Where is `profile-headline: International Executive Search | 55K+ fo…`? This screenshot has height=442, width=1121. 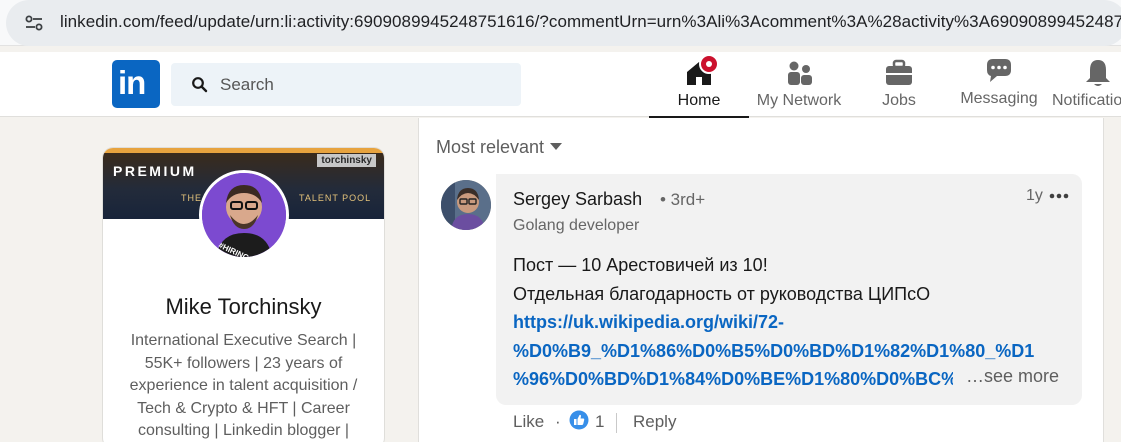 profile-headline: International Executive Search | 55K+ fo… is located at coordinates (243, 385).